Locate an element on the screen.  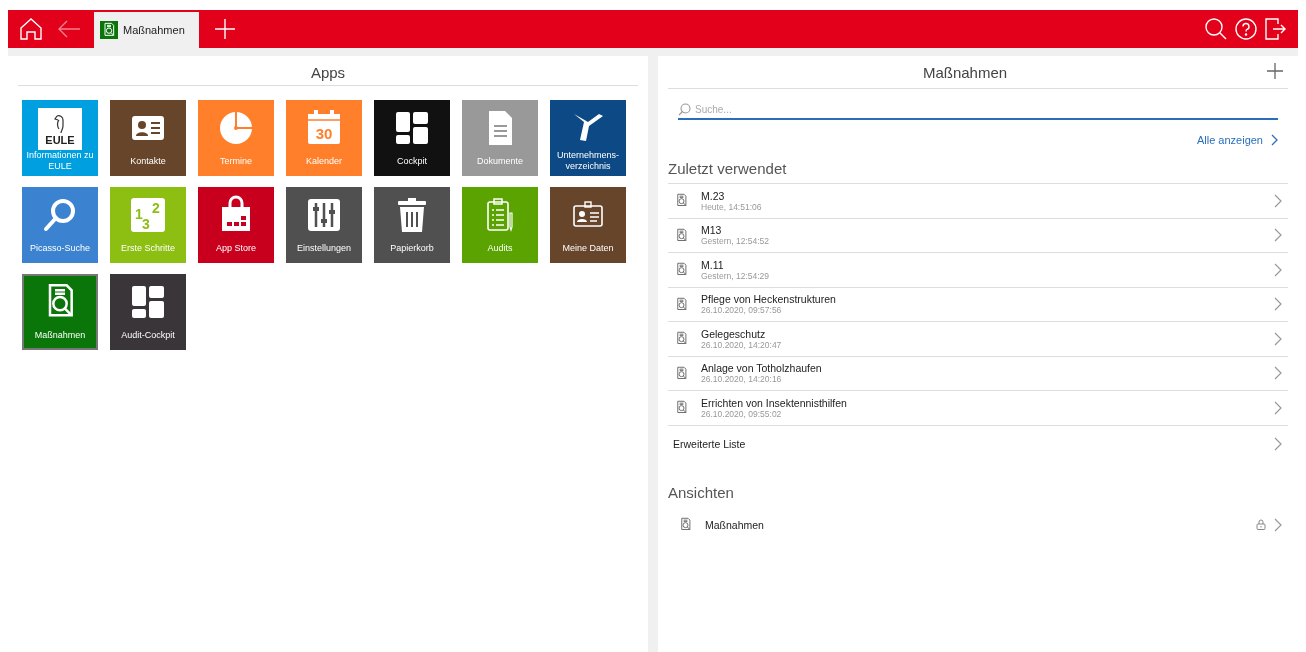
app-tile: EULE Informationen zu EULE is located at coordinates (60, 138).